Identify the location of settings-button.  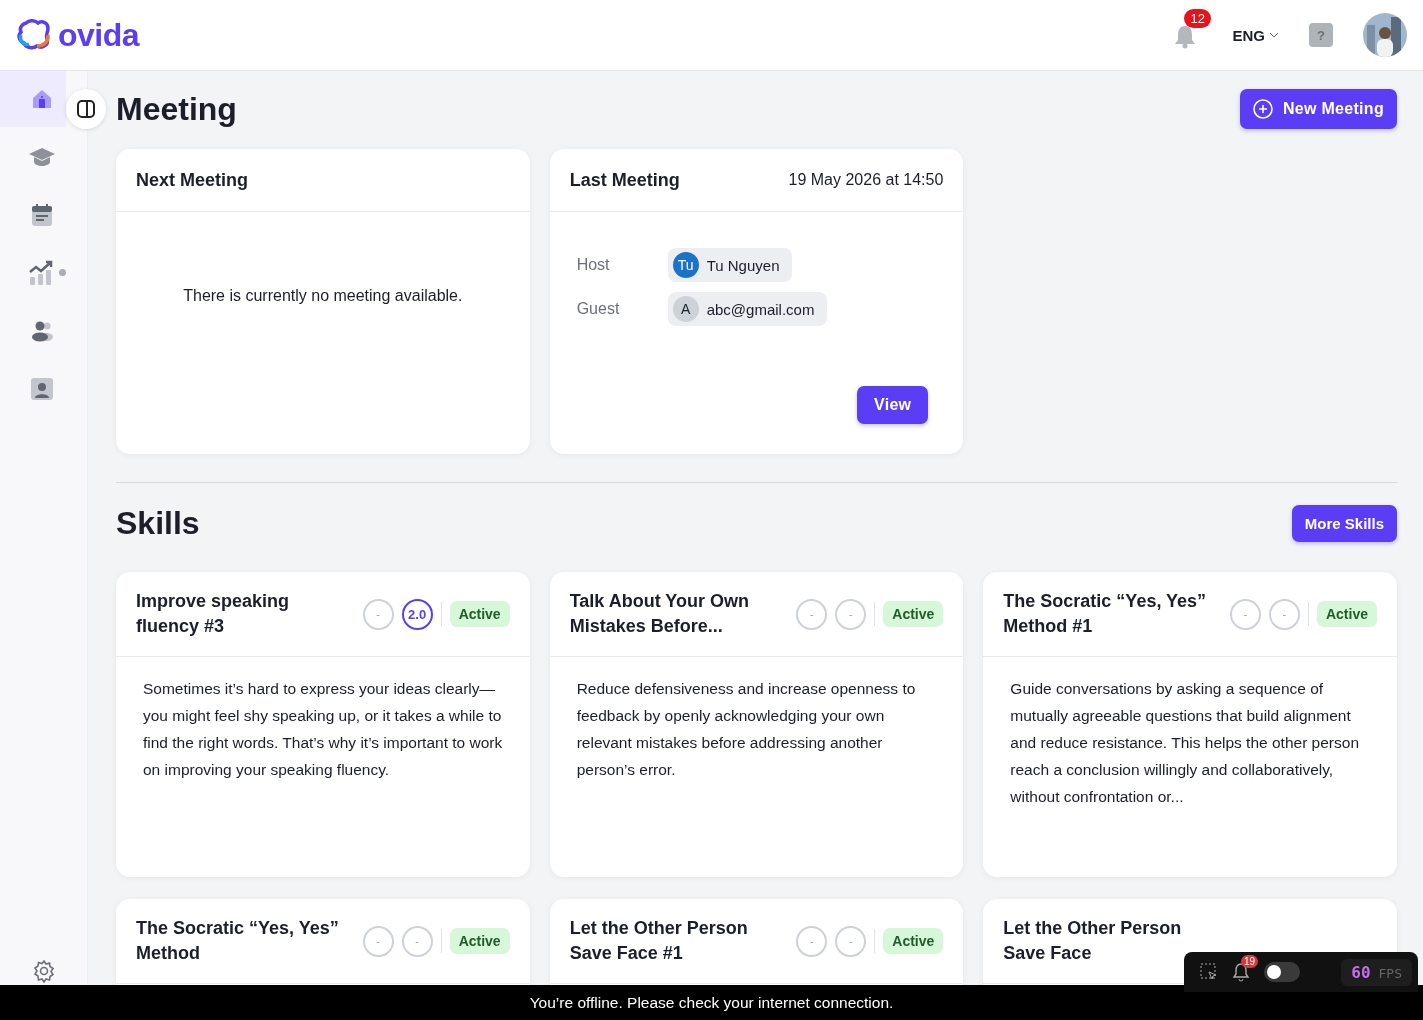
(43, 971).